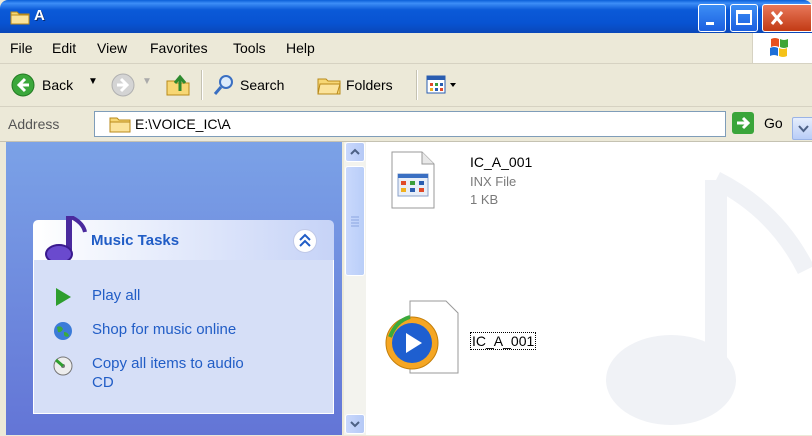  I want to click on panel-title: Music Tasks, so click(135, 240).